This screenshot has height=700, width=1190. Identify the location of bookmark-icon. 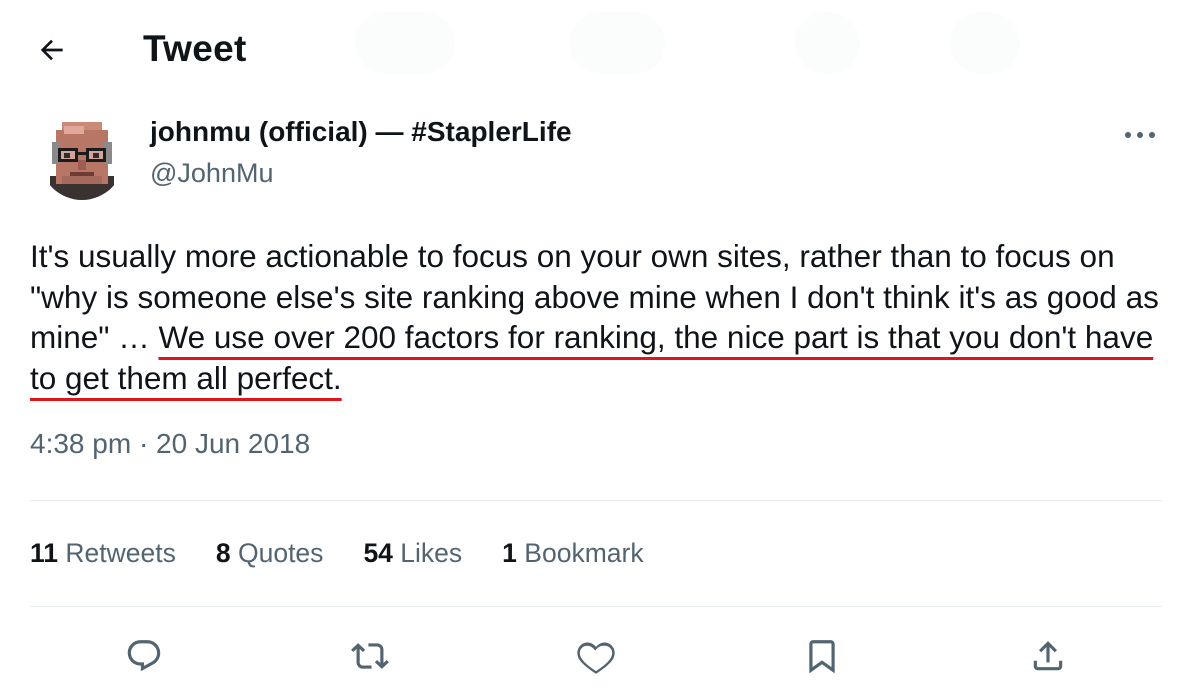
(822, 657).